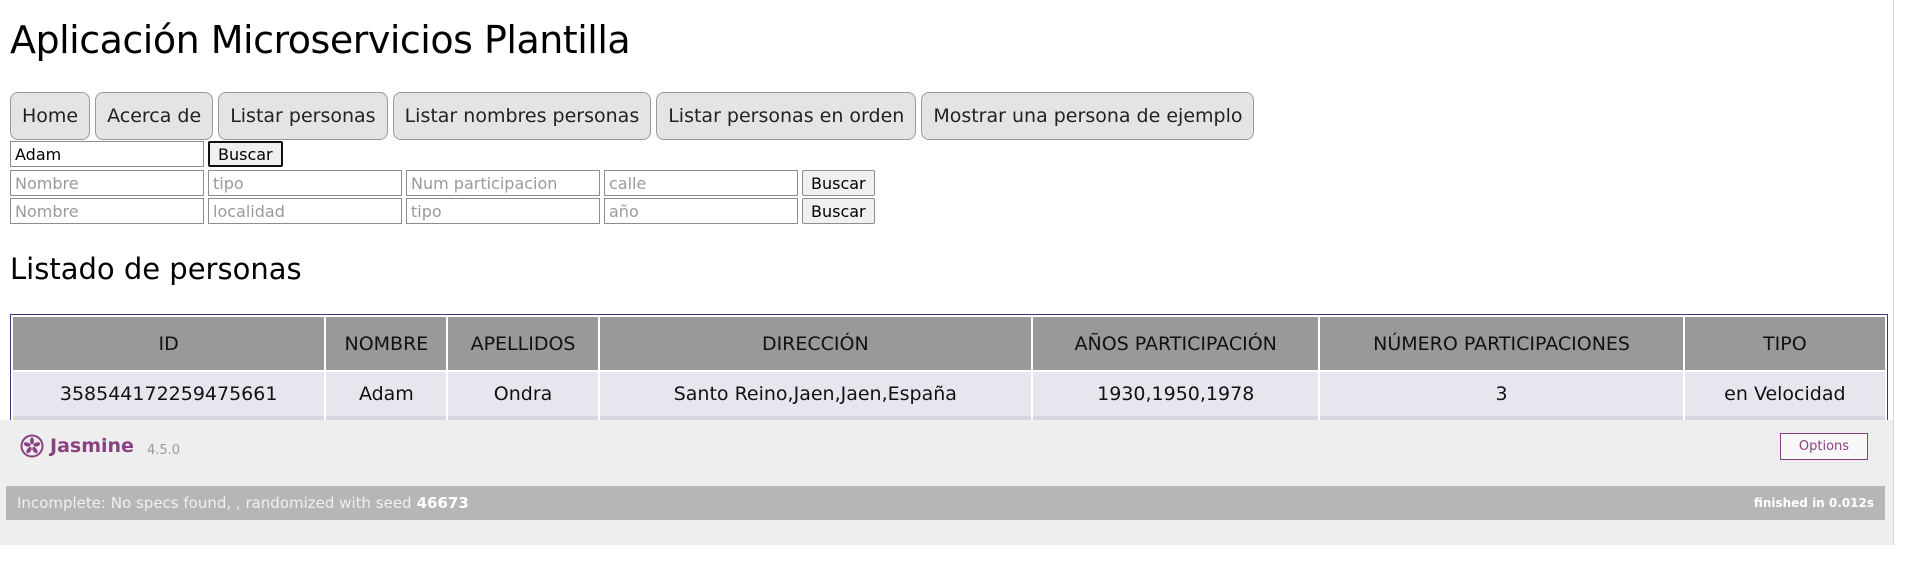 This screenshot has width=1920, height=586. Describe the element at coordinates (523, 397) in the screenshot. I see `cell-apellidos: Ondra` at that location.